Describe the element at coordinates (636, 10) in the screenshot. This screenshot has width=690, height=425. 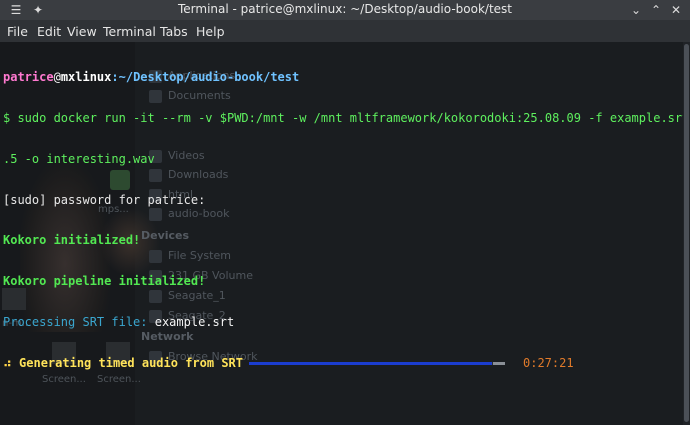
I see `minimize-icon: ⌄` at that location.